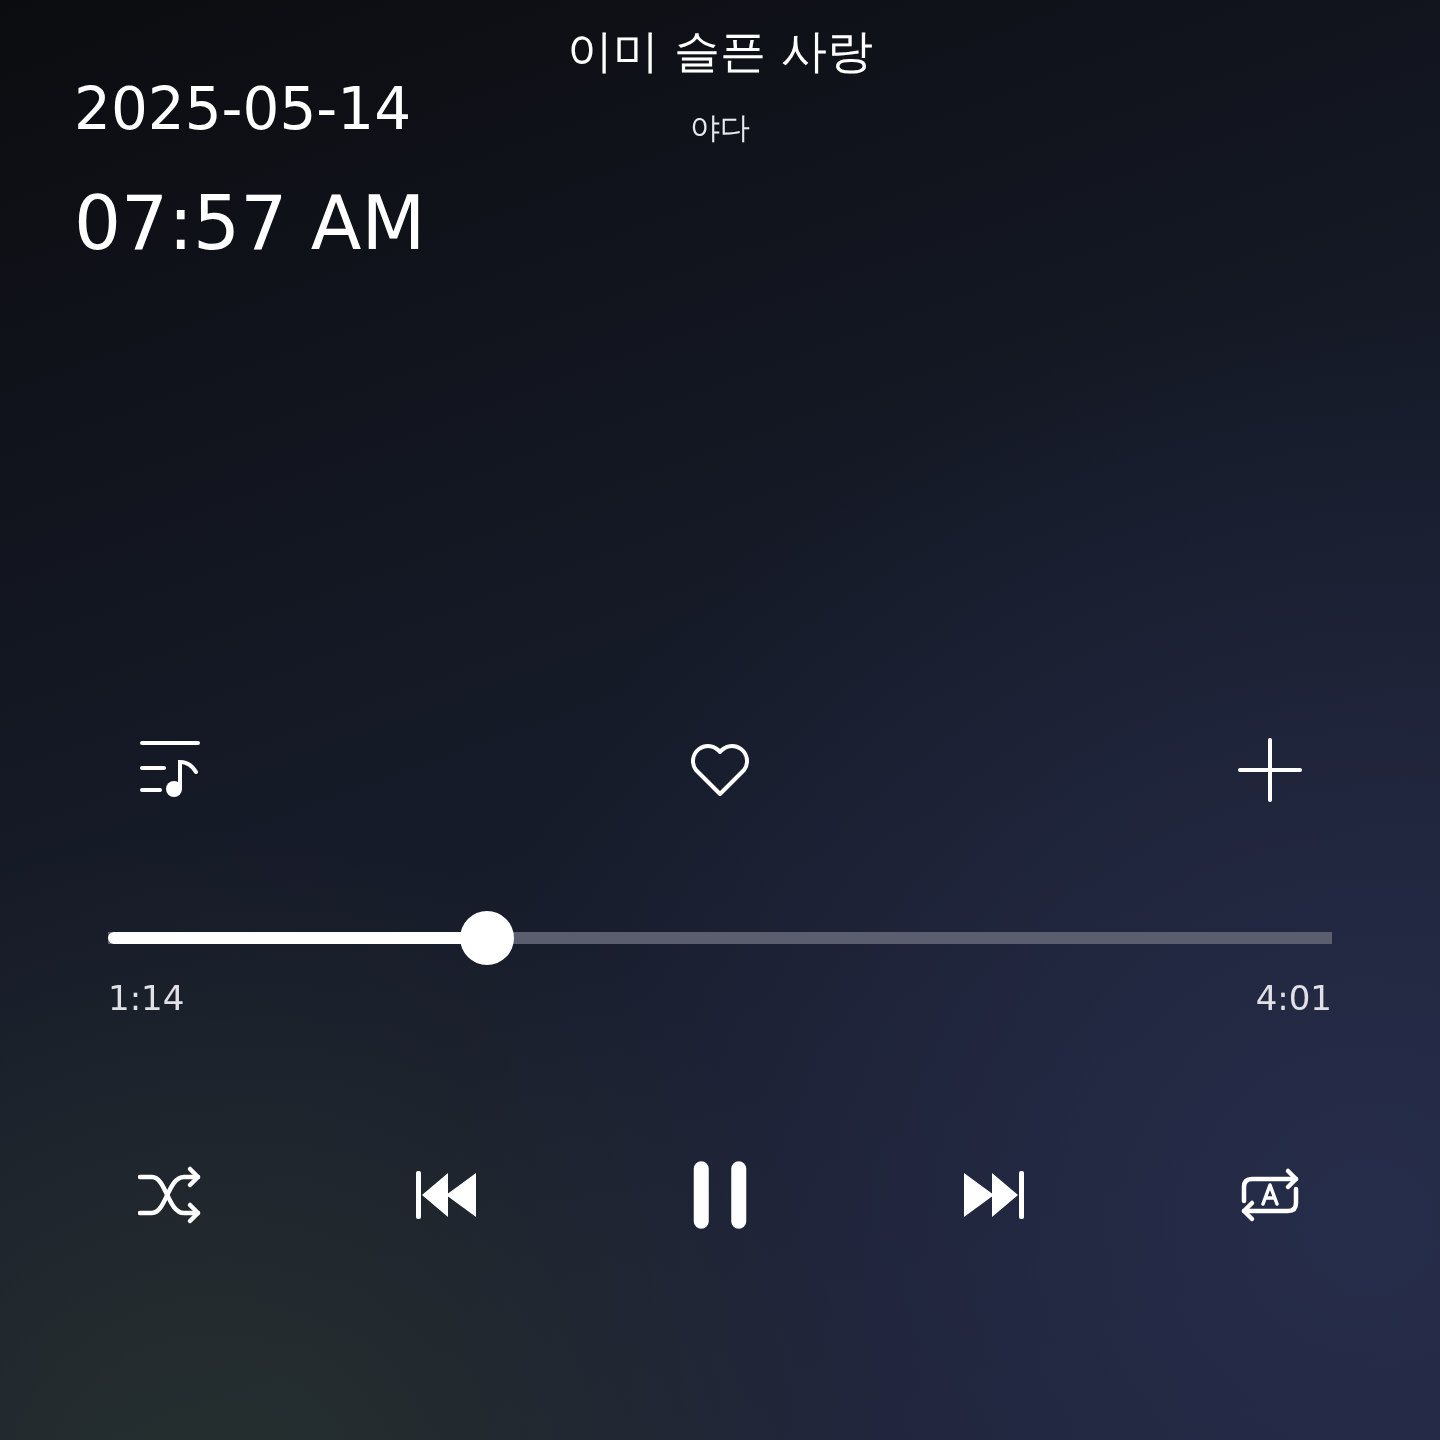  I want to click on add-icon, so click(1270, 770).